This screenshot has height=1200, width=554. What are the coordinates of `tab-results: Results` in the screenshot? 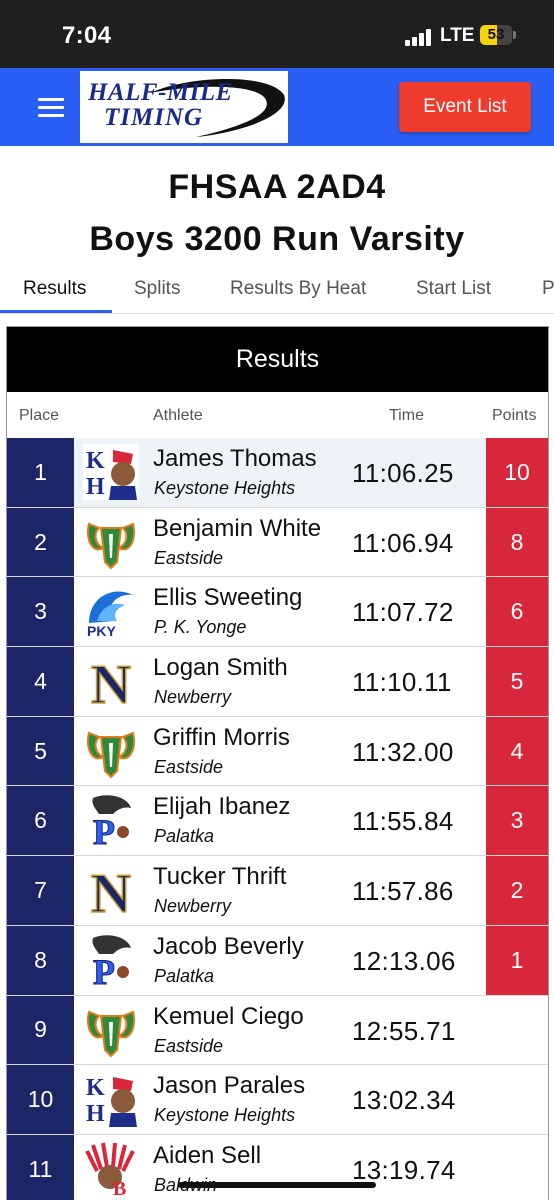 It's located at (54, 289).